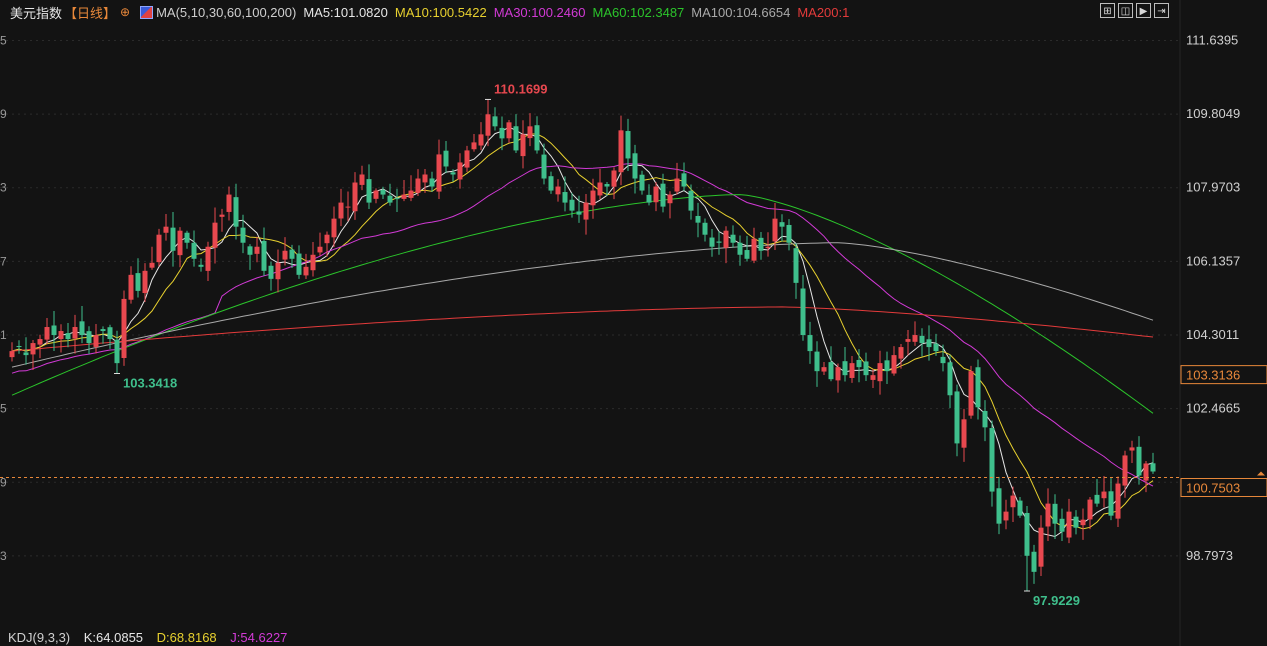 Image resolution: width=1267 pixels, height=646 pixels. Describe the element at coordinates (1107, 10) in the screenshot. I see `crosshair-icon: ⊞` at that location.